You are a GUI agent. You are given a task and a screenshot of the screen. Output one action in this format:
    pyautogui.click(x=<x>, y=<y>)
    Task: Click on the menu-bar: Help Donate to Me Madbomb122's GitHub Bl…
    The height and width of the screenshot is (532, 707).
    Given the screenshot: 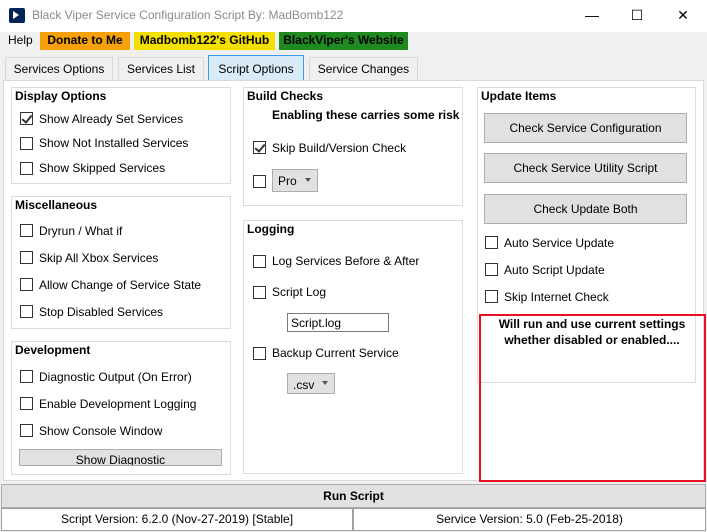 What is the action you would take?
    pyautogui.click(x=353, y=41)
    